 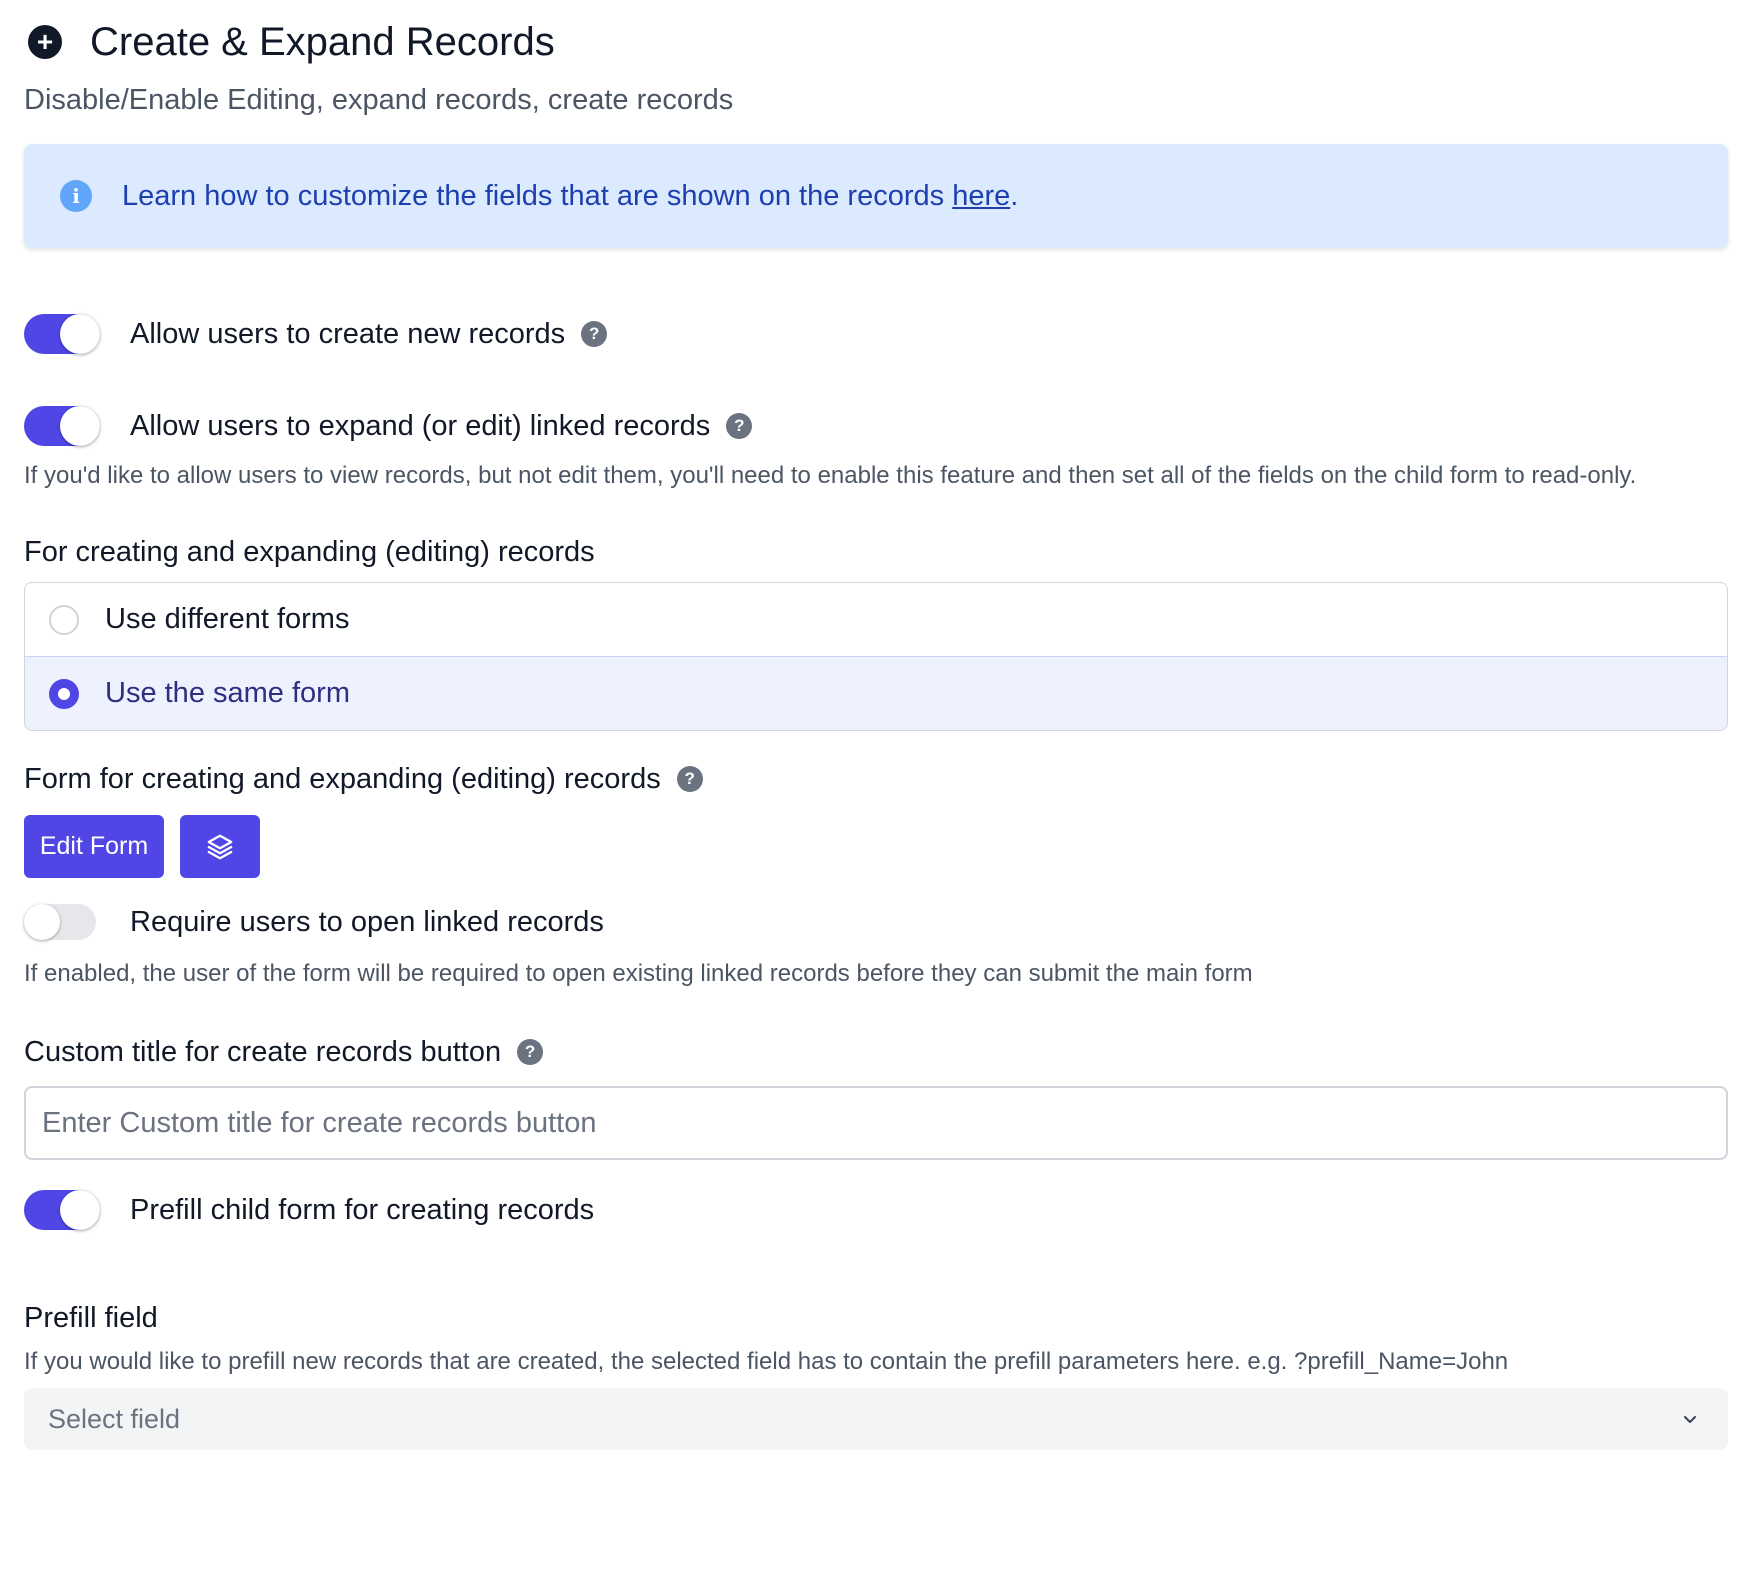 What do you see at coordinates (1014, 195) in the screenshot?
I see `info-suffix: .` at bounding box center [1014, 195].